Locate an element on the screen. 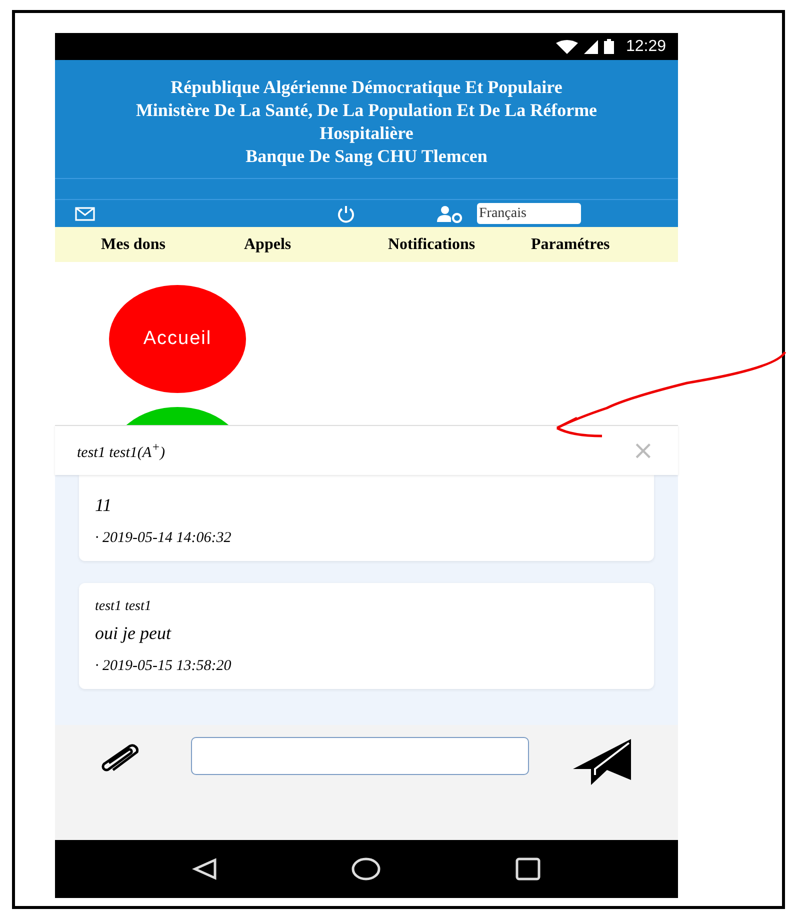  header-title: République Algérienne Démocratique Et Populaire is located at coordinates (367, 87).